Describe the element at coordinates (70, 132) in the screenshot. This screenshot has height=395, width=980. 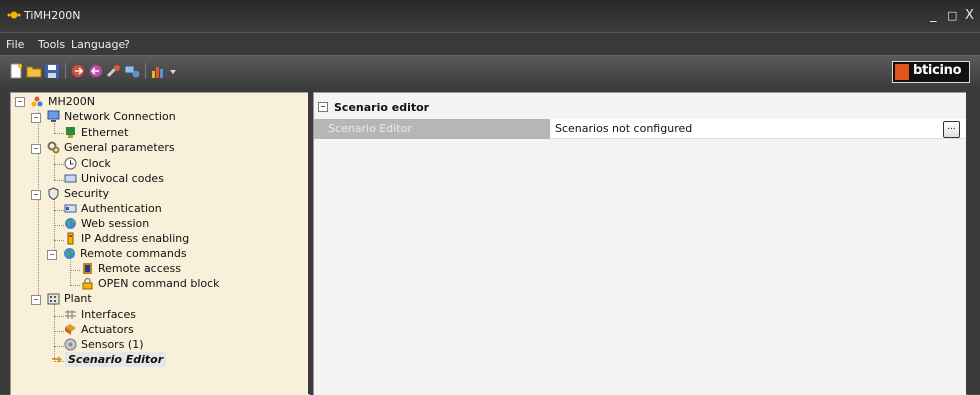
I see `ethernet-icon` at that location.